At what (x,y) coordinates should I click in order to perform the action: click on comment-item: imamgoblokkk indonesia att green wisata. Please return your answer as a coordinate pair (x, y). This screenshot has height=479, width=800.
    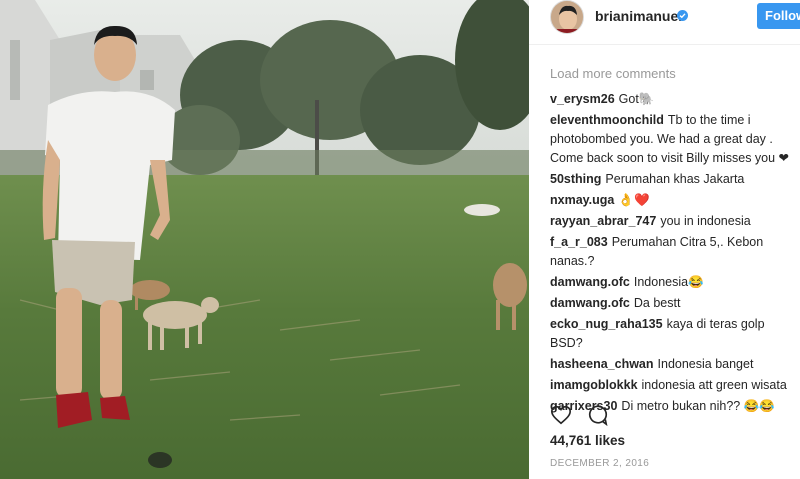
    Looking at the image, I should click on (672, 385).